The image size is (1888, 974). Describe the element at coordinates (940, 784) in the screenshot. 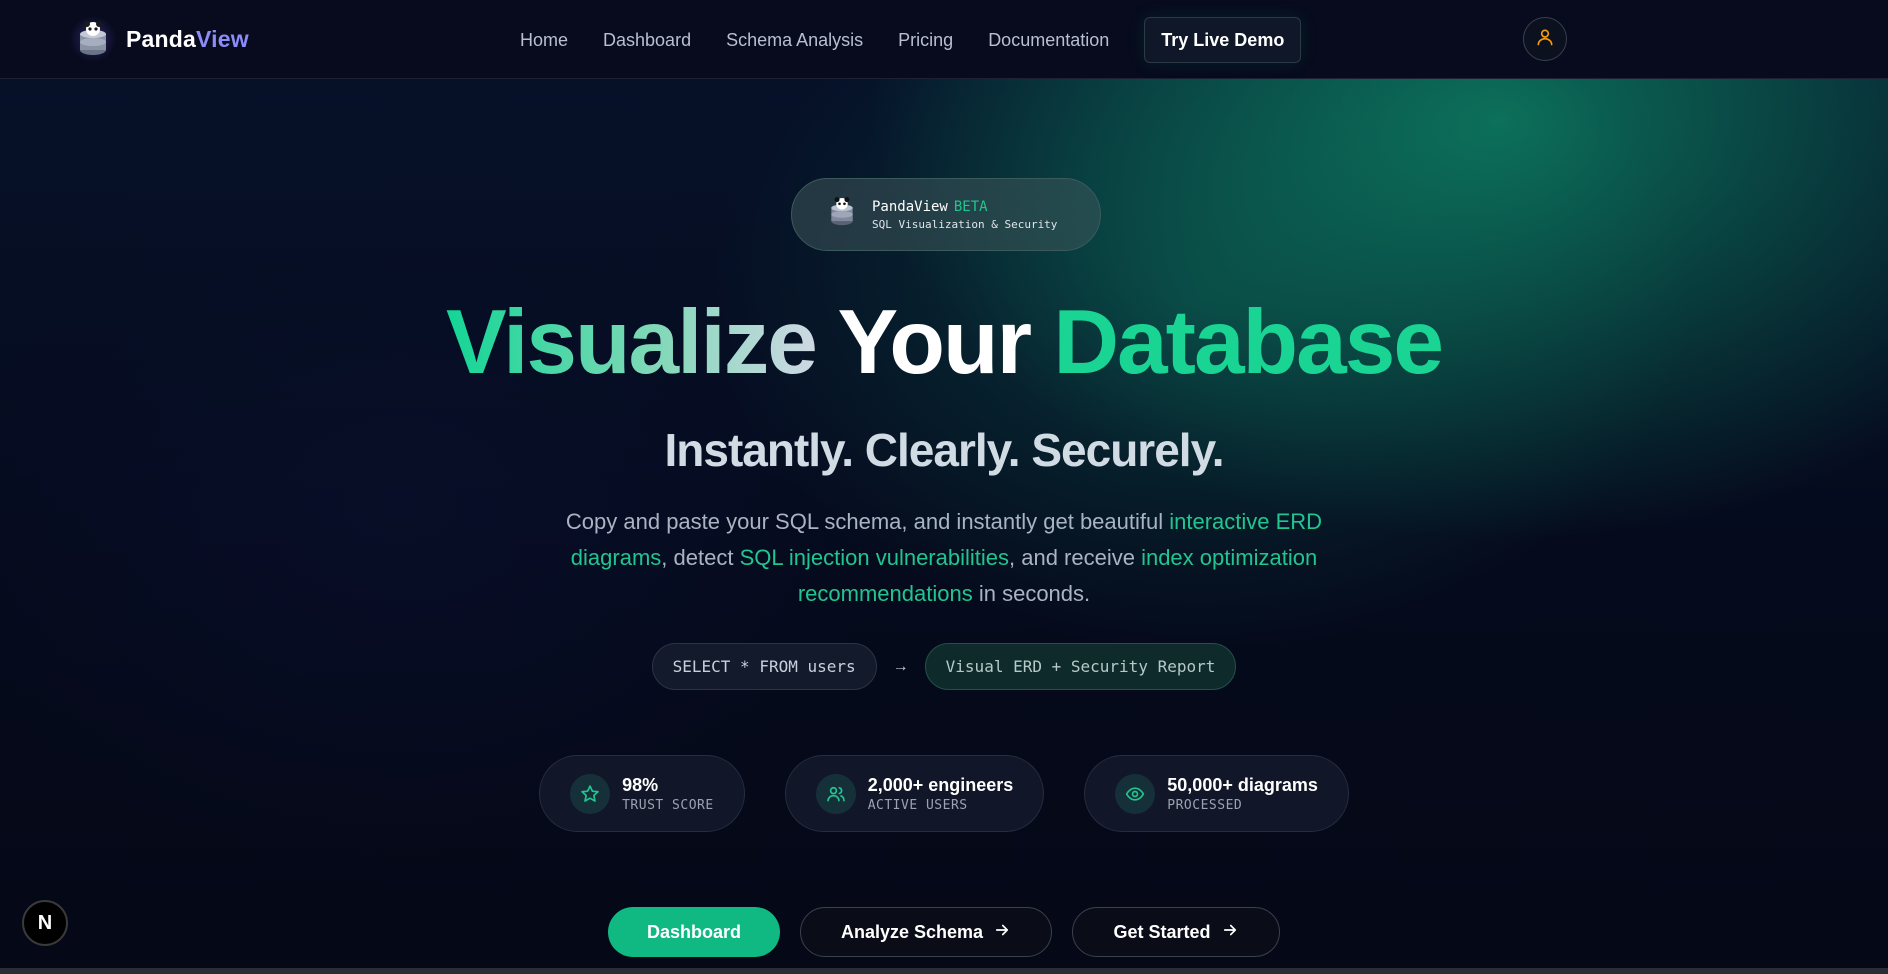

I see `stat-value: 2,000+ engineers` at that location.